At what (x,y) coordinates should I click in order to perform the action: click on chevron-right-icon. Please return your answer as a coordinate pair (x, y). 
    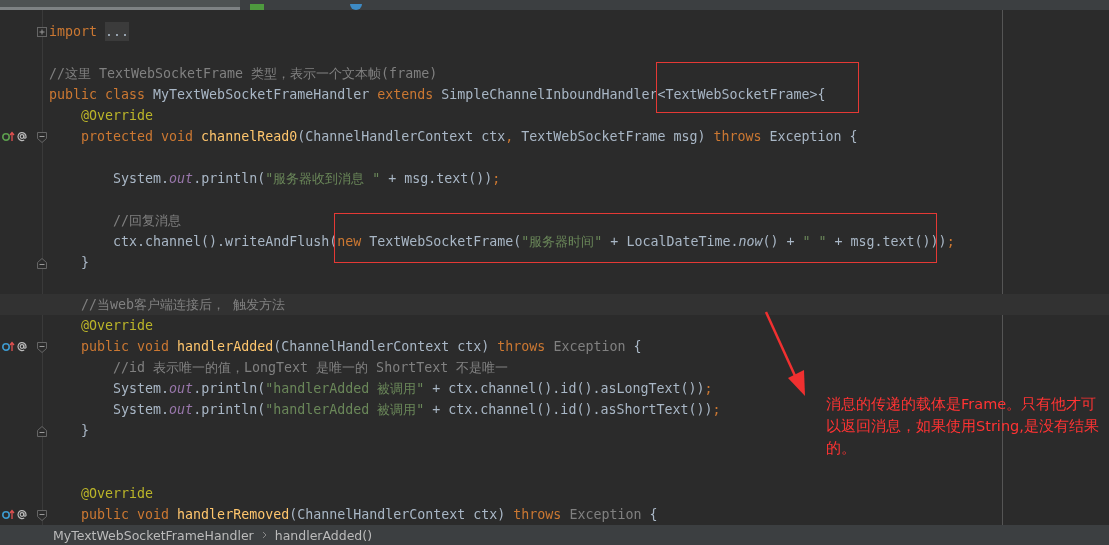
    Looking at the image, I should click on (264, 535).